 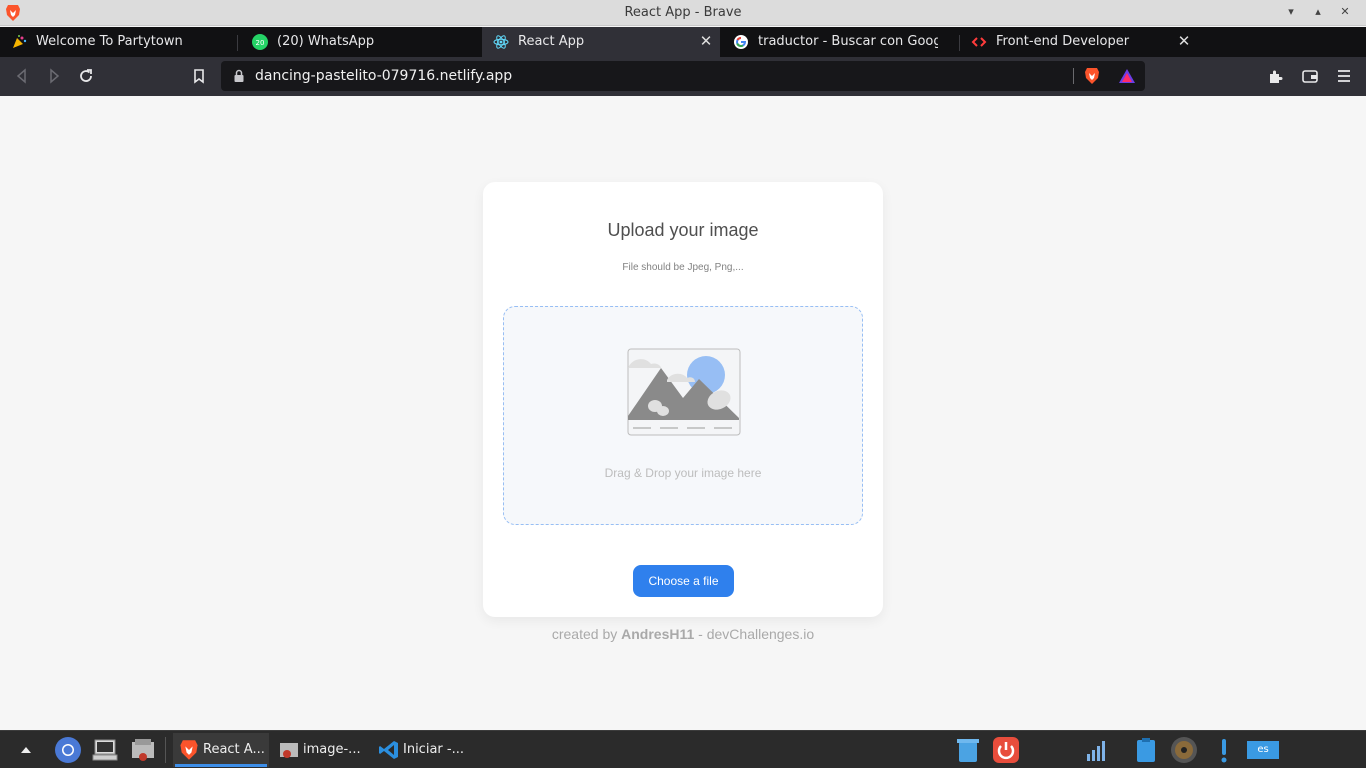 I want to click on tab-react-app: React App ✕, so click(x=601, y=42).